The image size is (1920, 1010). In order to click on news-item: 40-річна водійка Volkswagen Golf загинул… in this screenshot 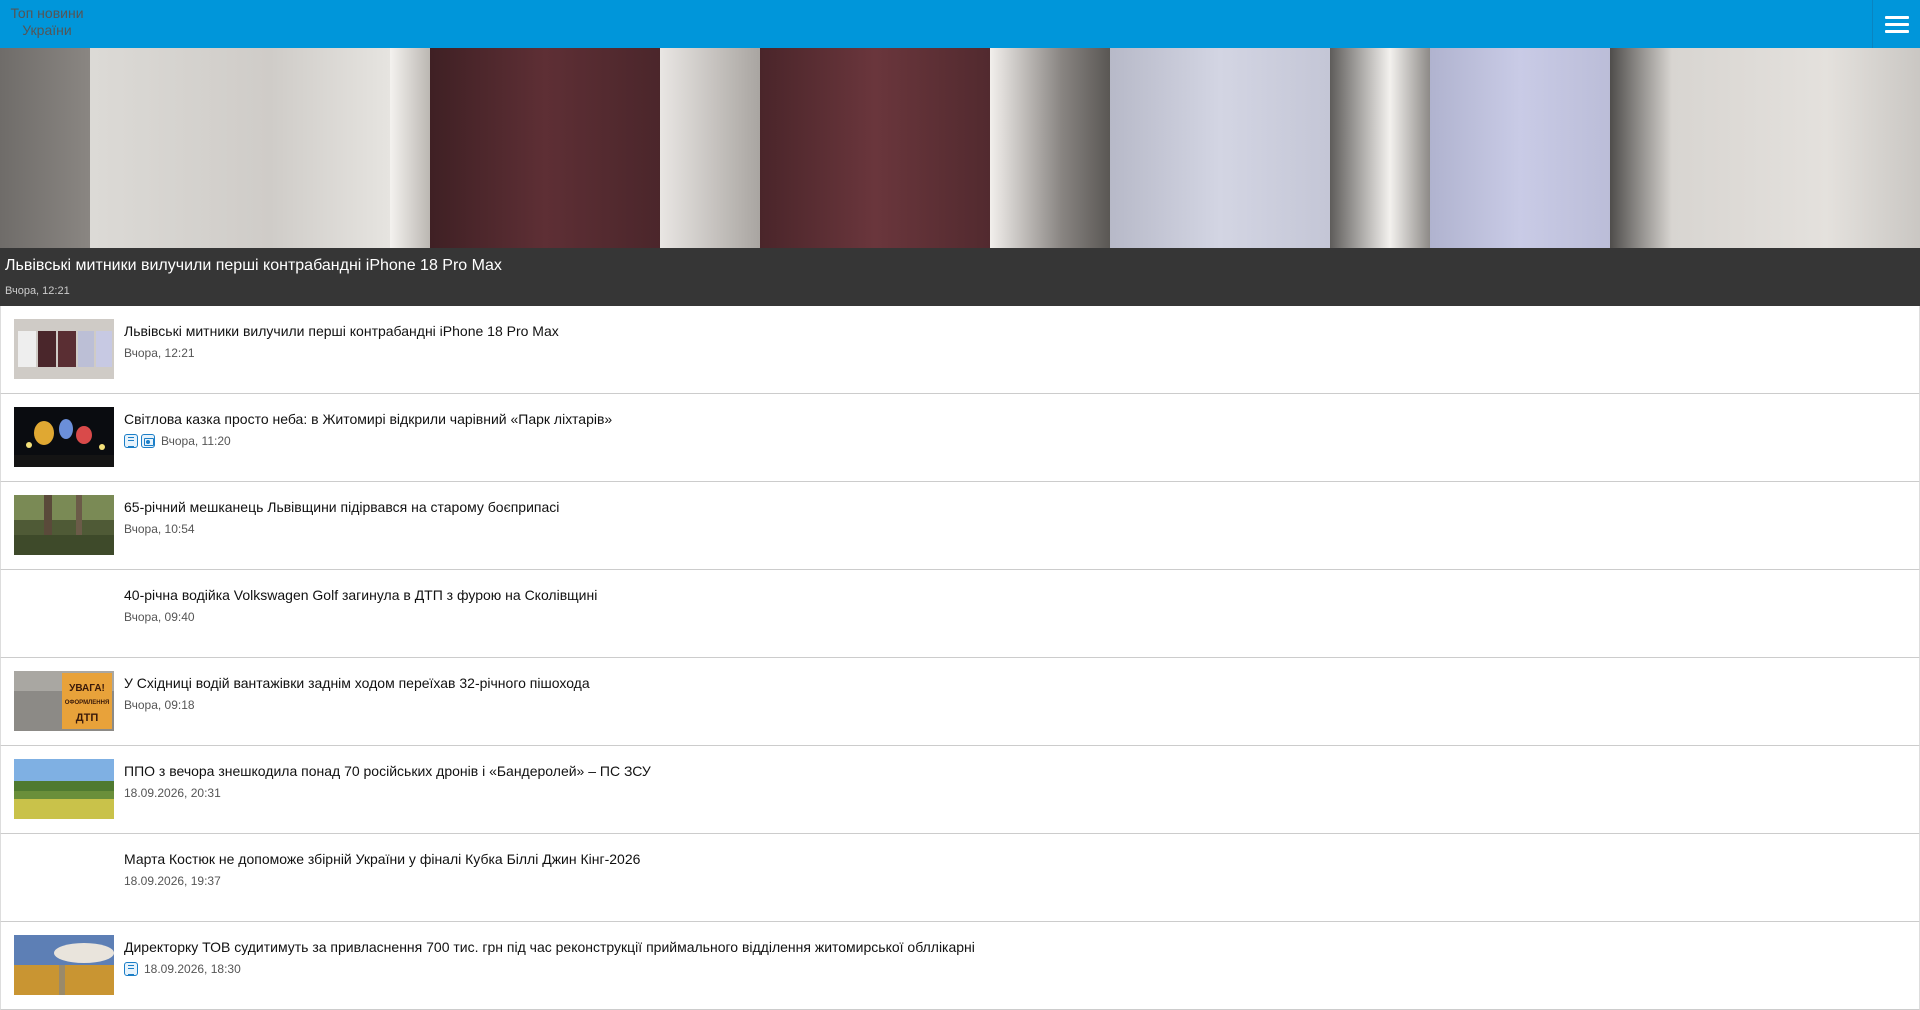, I will do `click(960, 614)`.